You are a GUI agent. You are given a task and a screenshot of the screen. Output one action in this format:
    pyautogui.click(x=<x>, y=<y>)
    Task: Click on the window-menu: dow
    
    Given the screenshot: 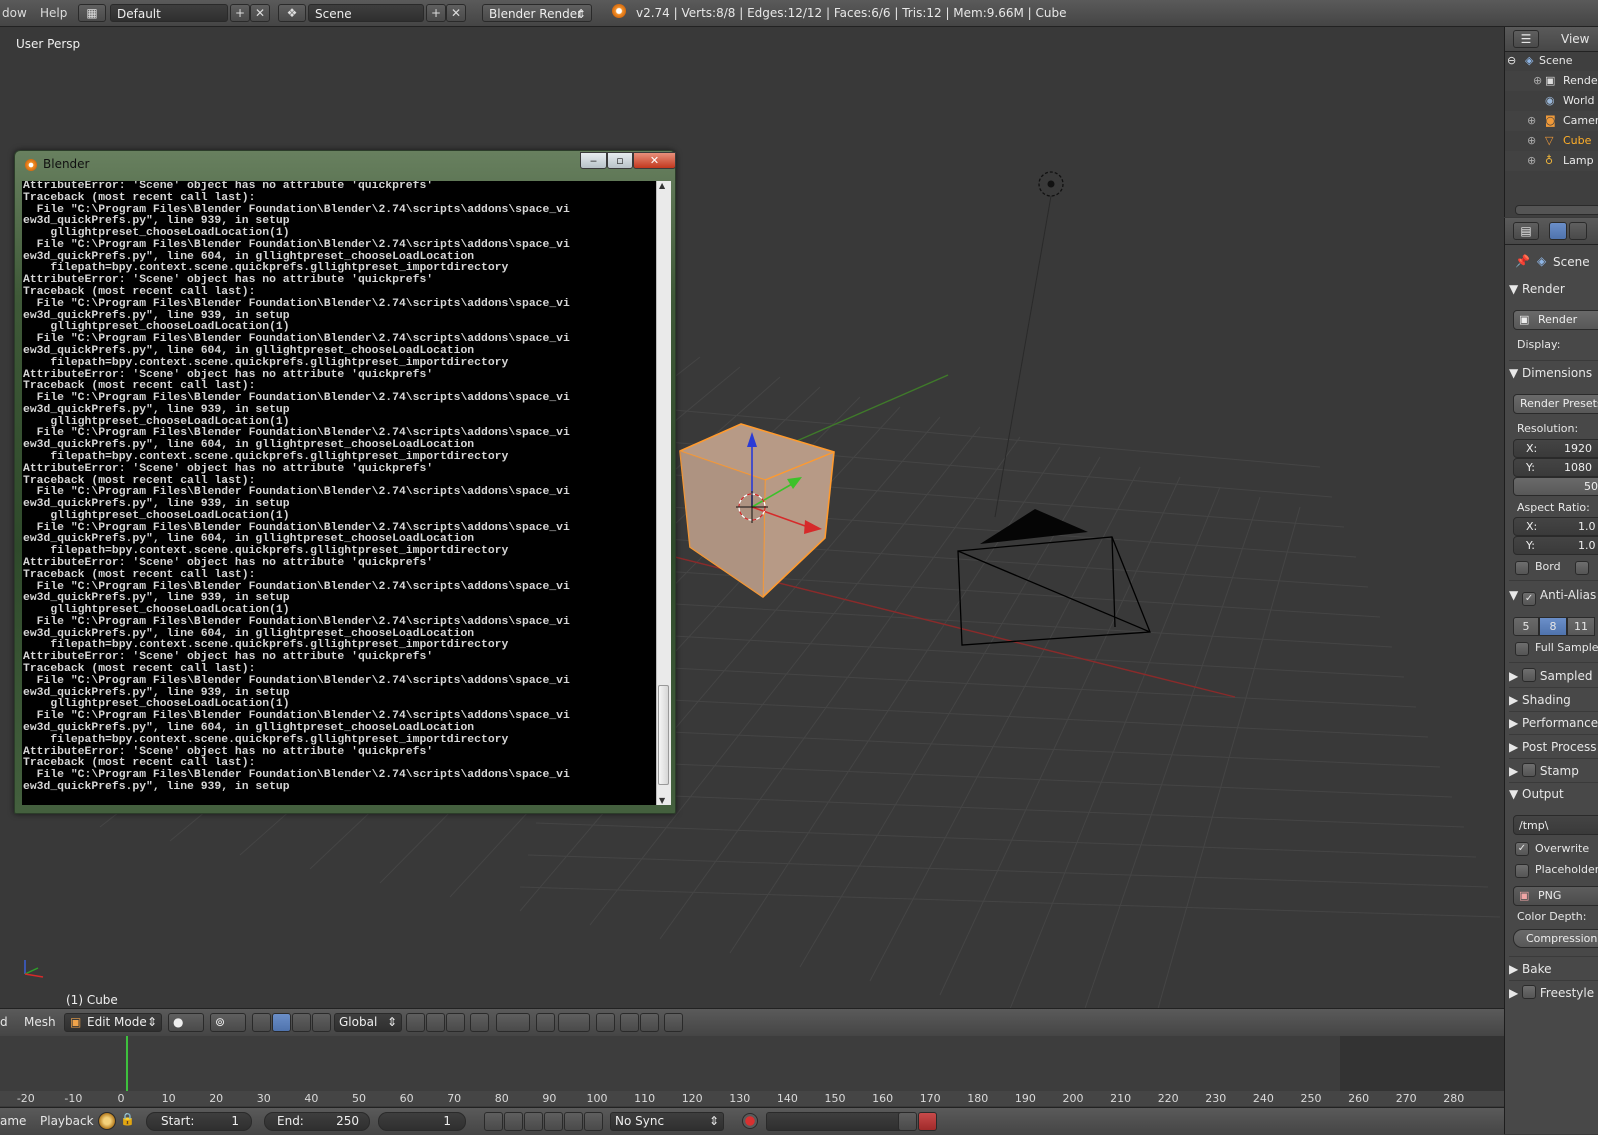 What is the action you would take?
    pyautogui.click(x=14, y=13)
    